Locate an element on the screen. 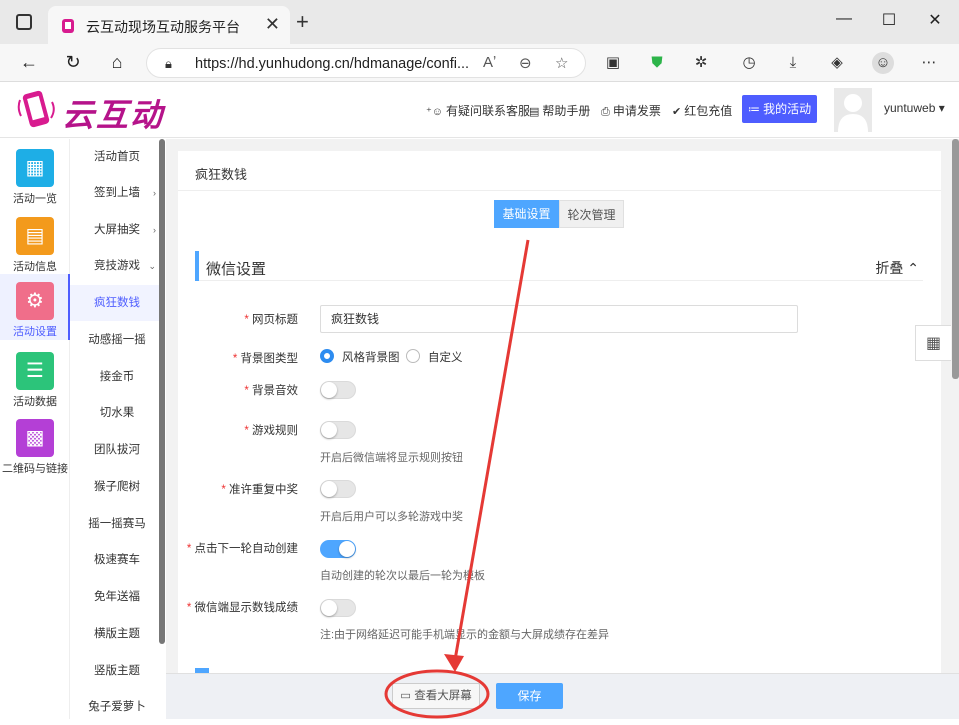 The width and height of the screenshot is (959, 725). chevron-up-icon: ⌃ is located at coordinates (913, 268).